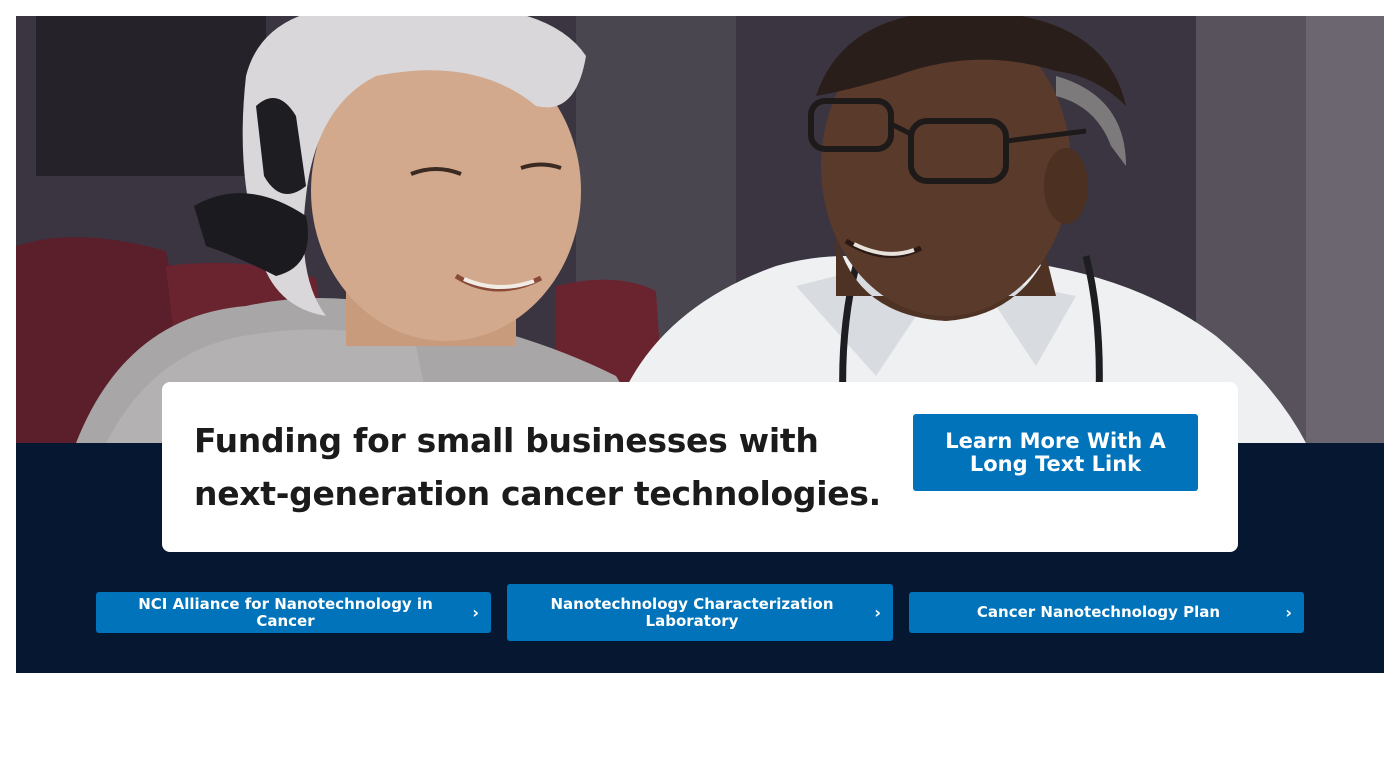  I want to click on link-label: Cancer Nanotechnology Plan, so click(1098, 612).